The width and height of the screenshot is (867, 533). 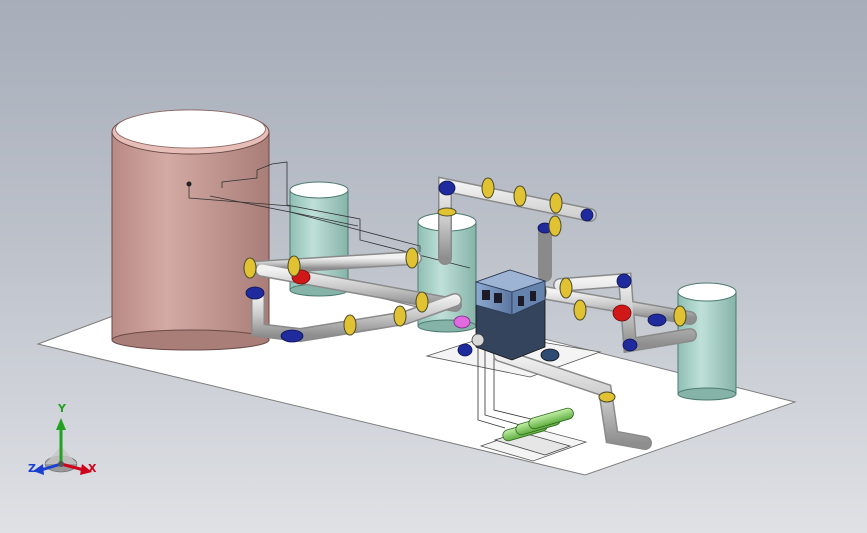 I want to click on large-storage-tank, so click(x=190, y=230).